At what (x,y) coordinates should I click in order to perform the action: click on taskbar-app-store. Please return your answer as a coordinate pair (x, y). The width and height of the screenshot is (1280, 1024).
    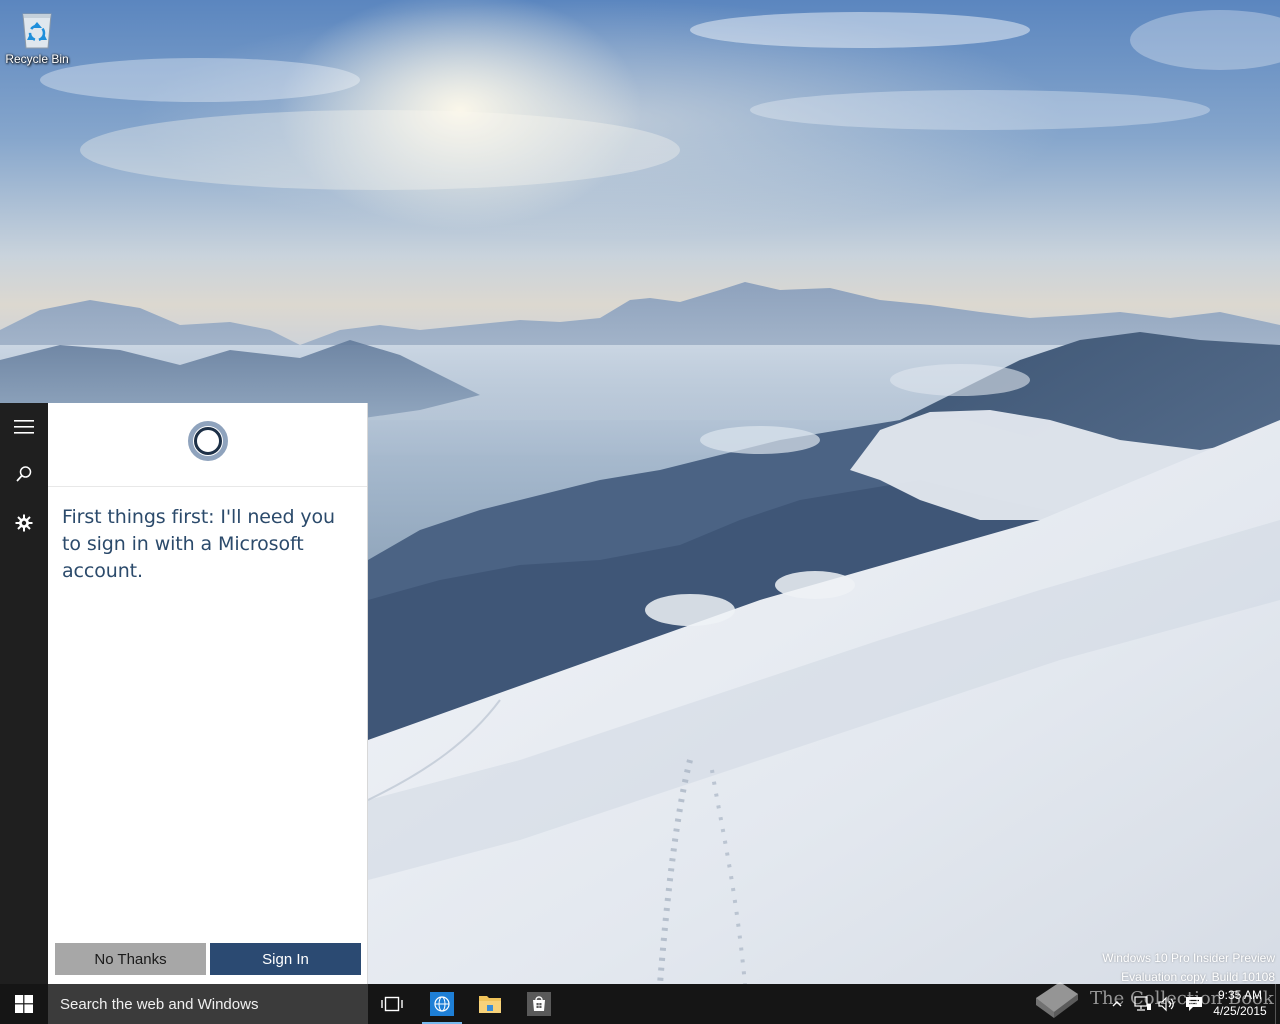
    Looking at the image, I should click on (539, 1004).